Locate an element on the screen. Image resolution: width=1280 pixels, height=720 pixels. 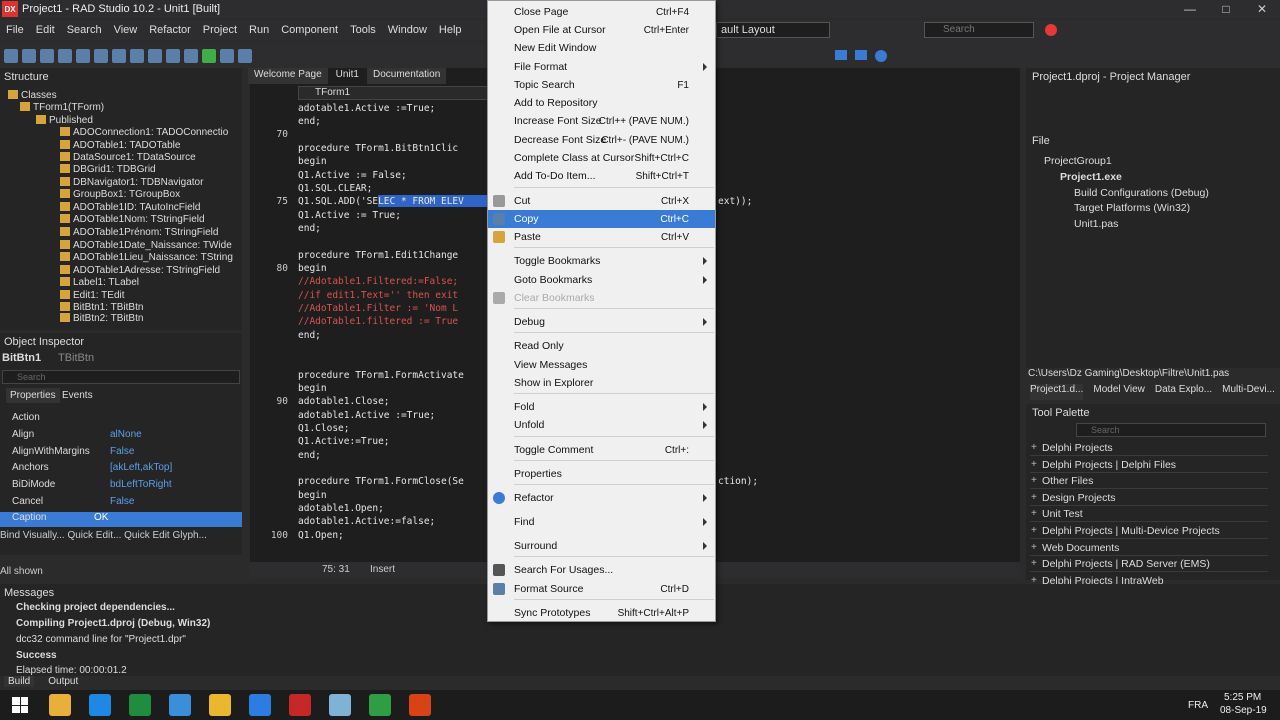
layout-combo: ault Layout is located at coordinates (773, 30).